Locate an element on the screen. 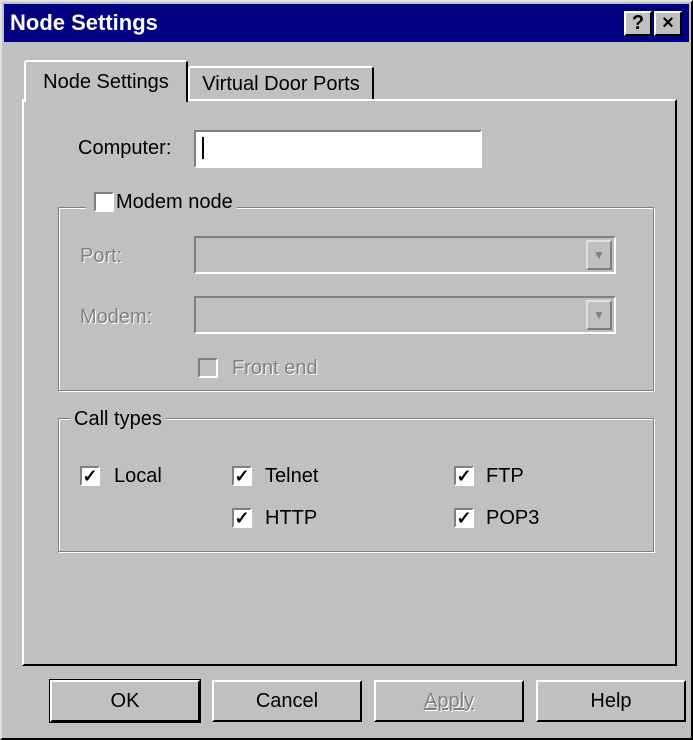 The image size is (693, 740). modem-dropdown: ▼ is located at coordinates (405, 315).